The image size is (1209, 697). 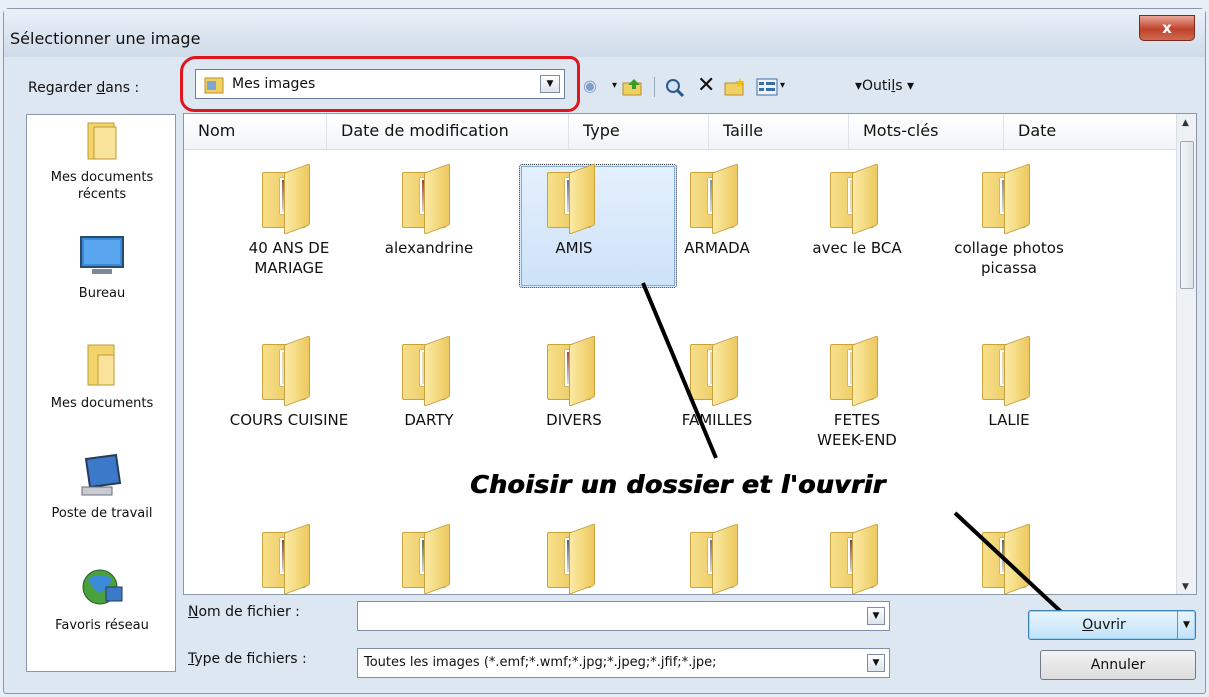 I want to click on folder-item: LALIE, so click(x=1009, y=382).